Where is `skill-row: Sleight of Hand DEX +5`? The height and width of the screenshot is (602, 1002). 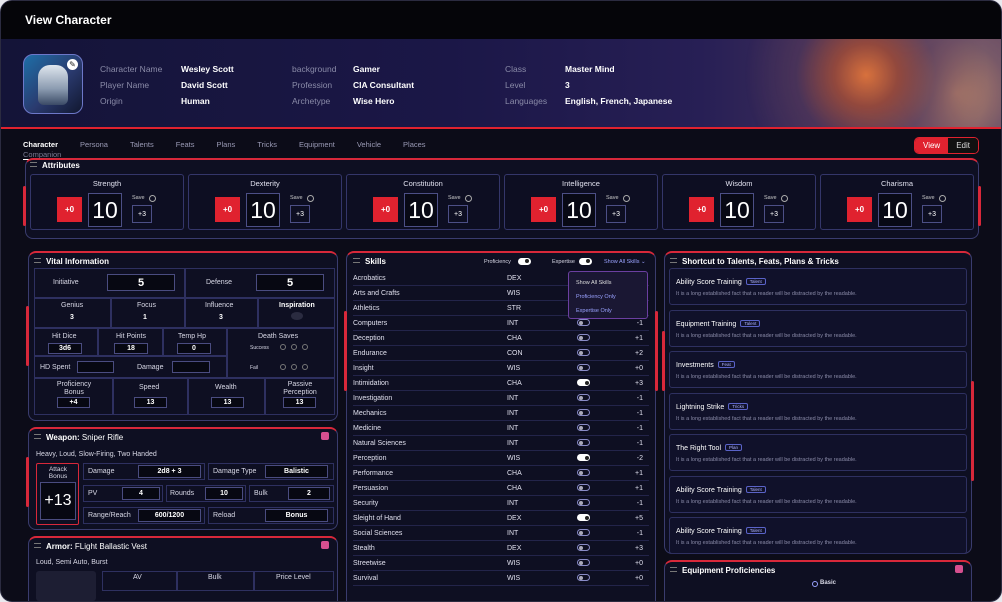
skill-row: Sleight of Hand DEX +5 is located at coordinates (501, 518).